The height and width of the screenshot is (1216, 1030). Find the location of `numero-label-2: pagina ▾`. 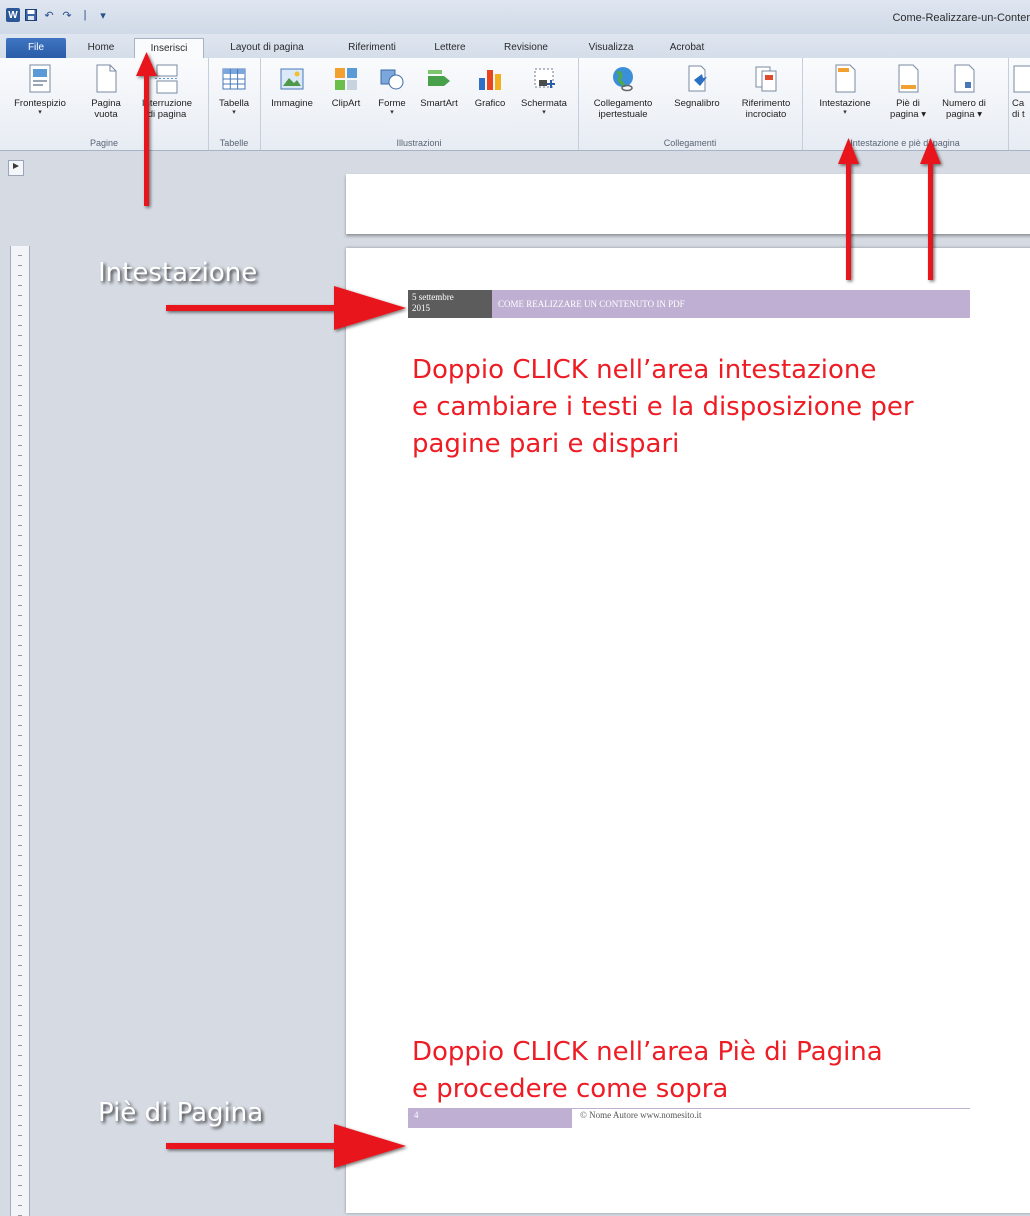

numero-label-2: pagina ▾ is located at coordinates (964, 114).